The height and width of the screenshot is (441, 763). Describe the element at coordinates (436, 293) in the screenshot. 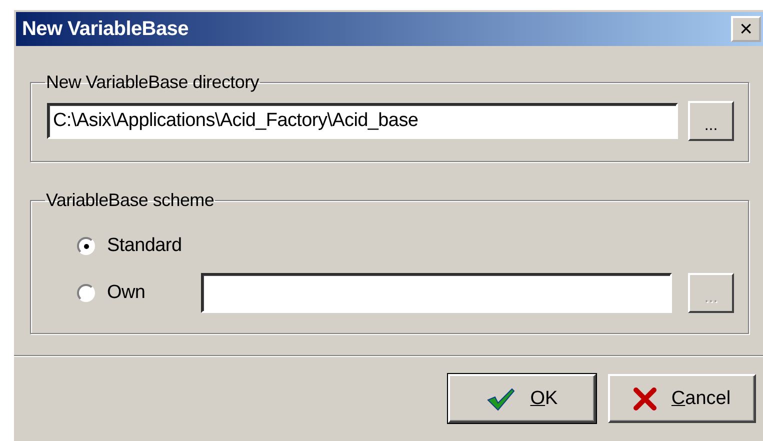

I see `scheme-field` at that location.